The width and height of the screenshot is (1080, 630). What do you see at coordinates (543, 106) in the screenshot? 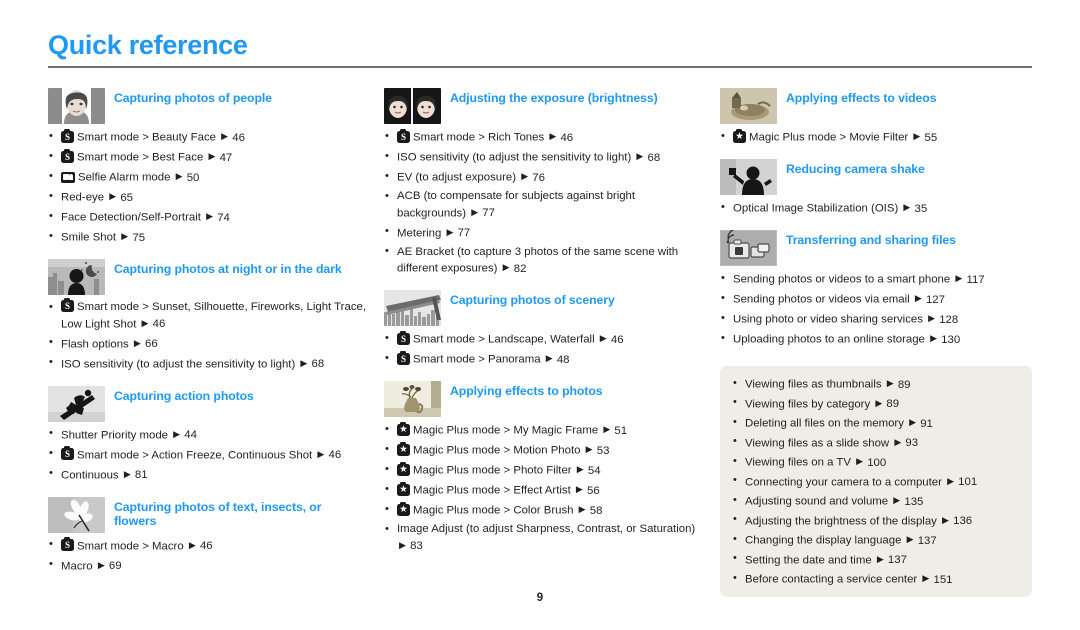
I see `section-header: Adjusting the exposure (brightness)` at bounding box center [543, 106].